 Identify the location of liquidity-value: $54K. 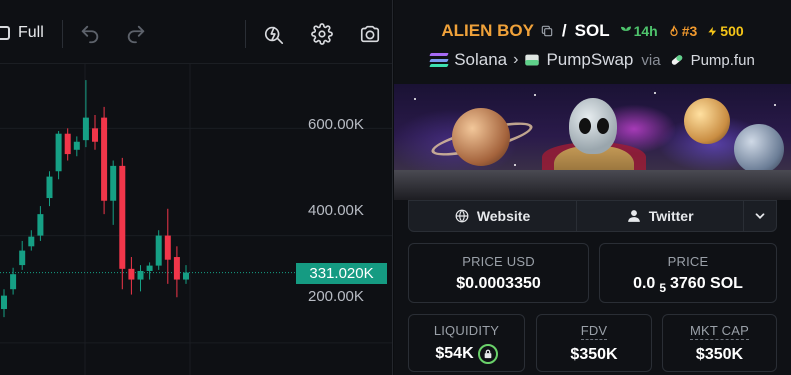
(454, 353).